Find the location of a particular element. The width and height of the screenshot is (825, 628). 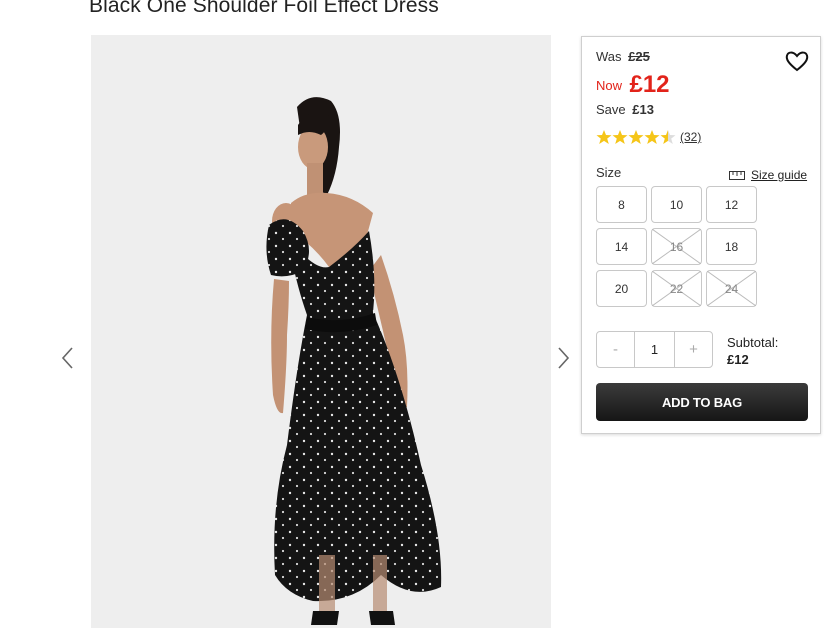

size-option-label: 14 is located at coordinates (621, 246).